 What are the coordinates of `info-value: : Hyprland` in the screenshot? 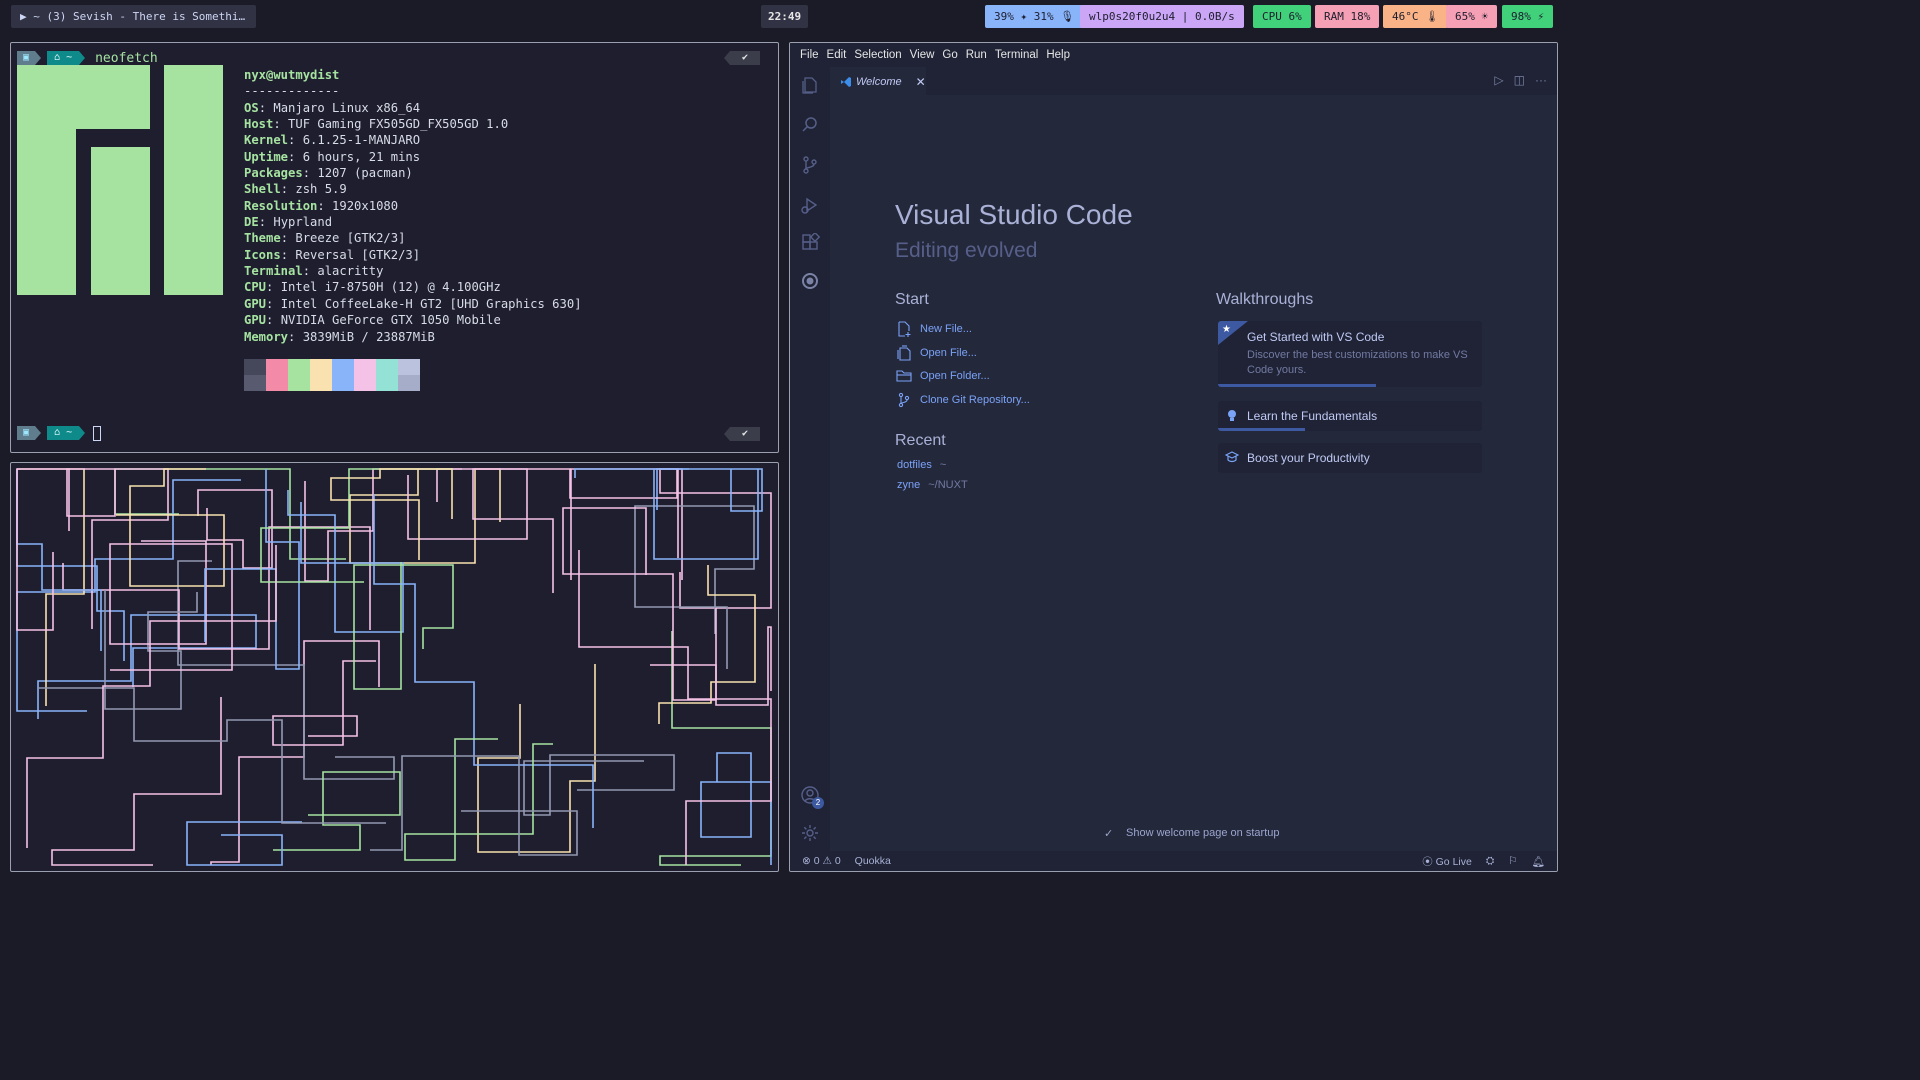 It's located at (295, 222).